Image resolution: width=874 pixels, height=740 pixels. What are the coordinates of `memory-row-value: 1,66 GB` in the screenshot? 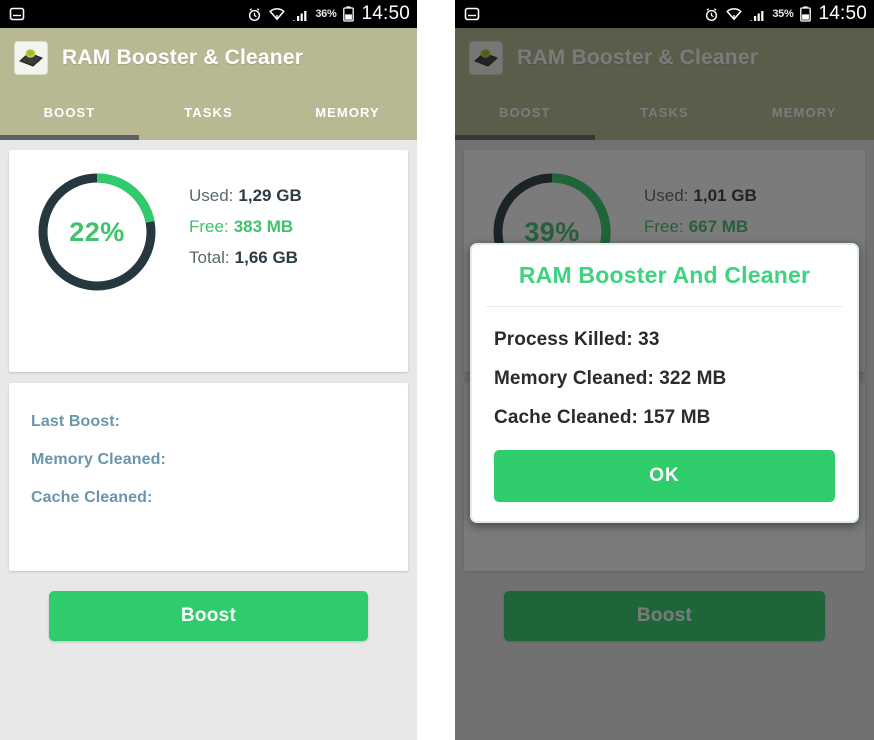 It's located at (266, 257).